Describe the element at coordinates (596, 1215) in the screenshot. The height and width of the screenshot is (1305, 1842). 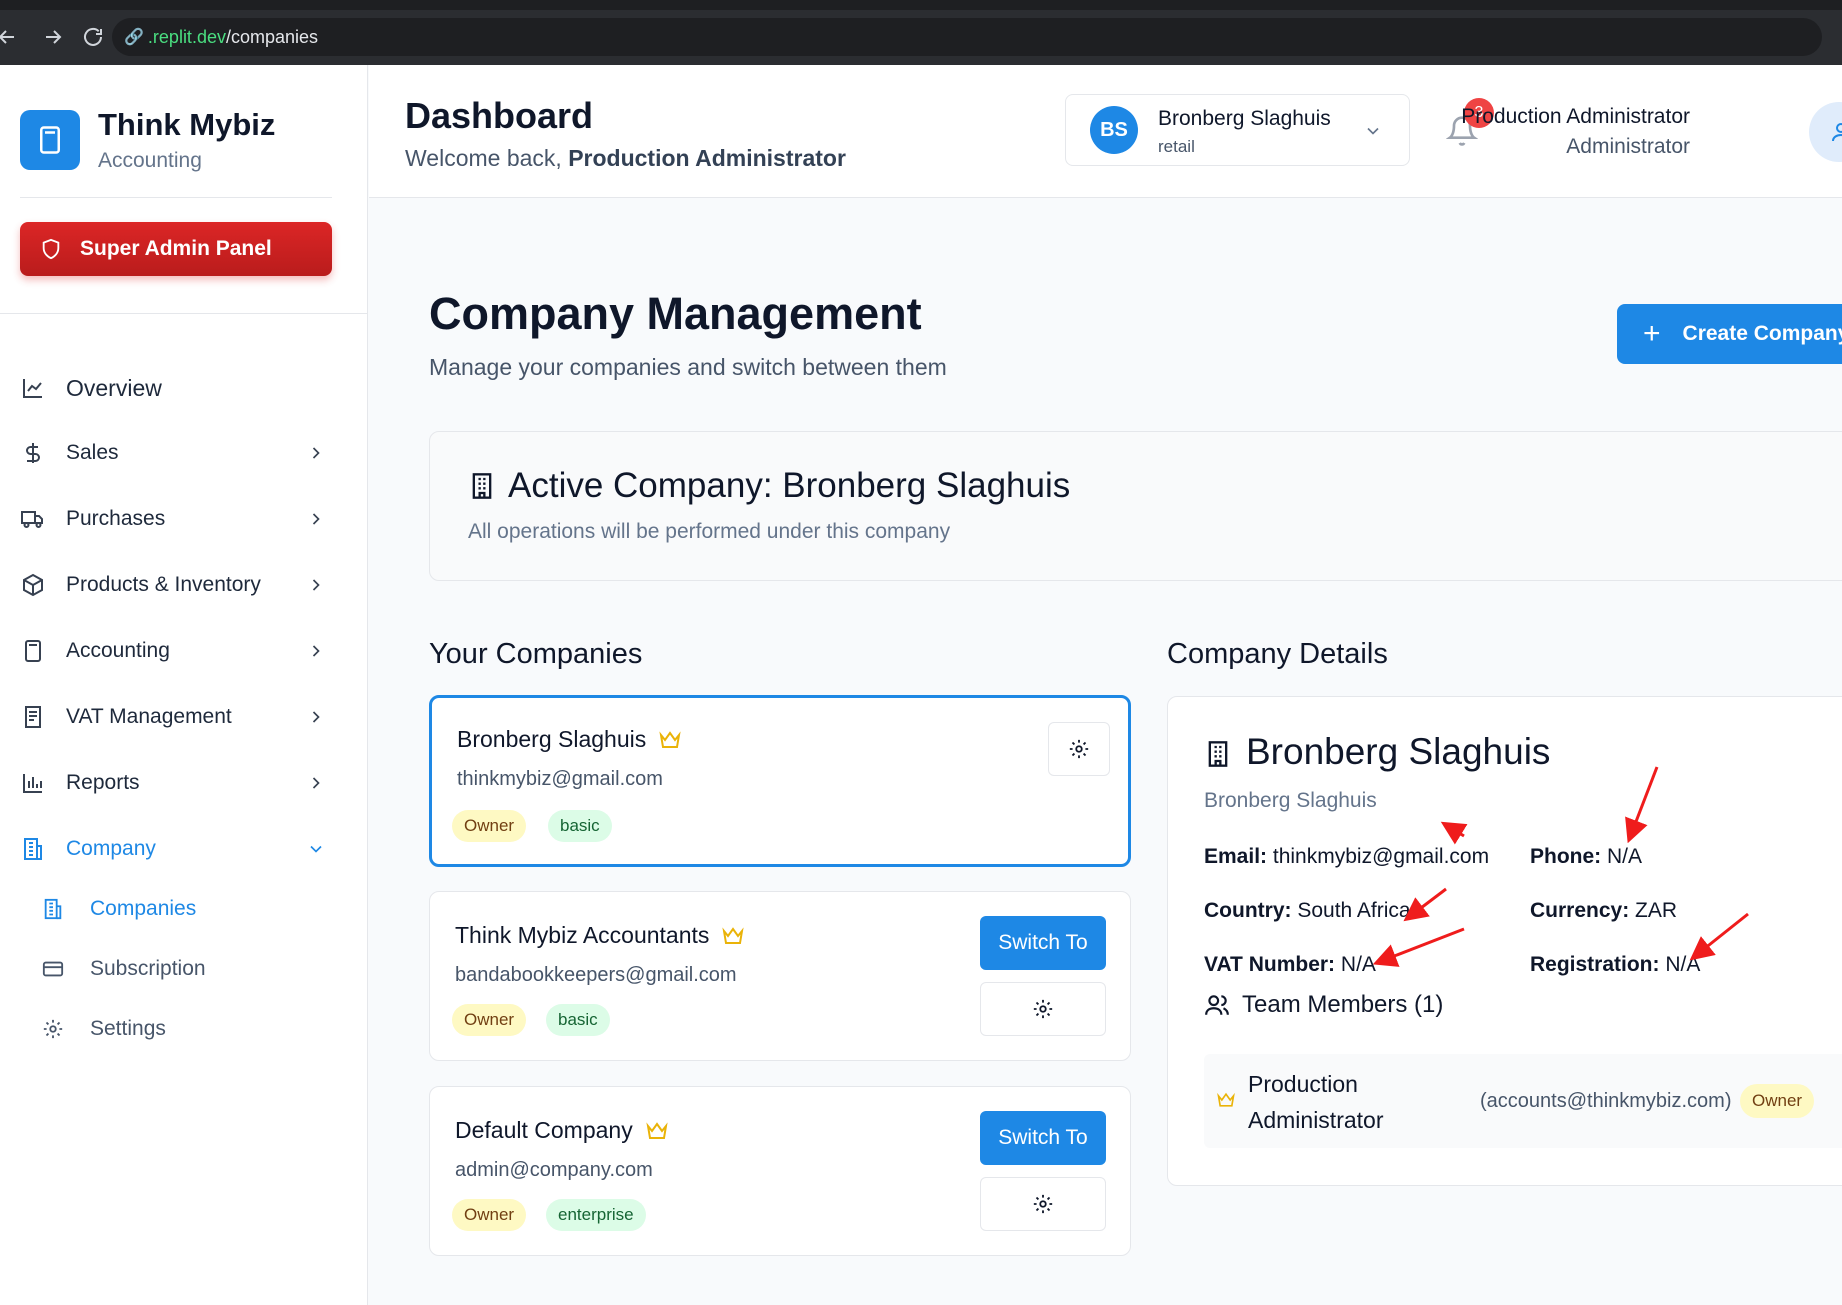
I see `plan-badge: enterprise` at that location.